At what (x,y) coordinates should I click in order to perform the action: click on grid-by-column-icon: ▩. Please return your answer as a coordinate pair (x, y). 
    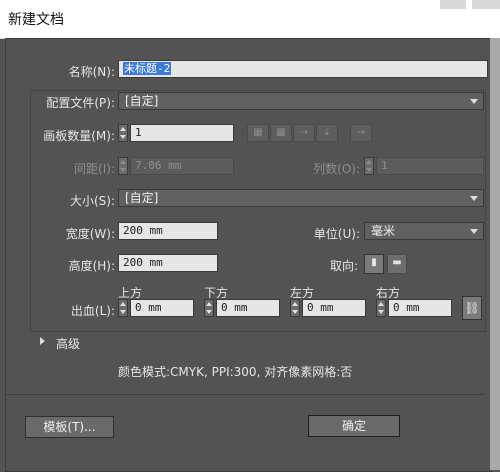
    Looking at the image, I should click on (281, 133).